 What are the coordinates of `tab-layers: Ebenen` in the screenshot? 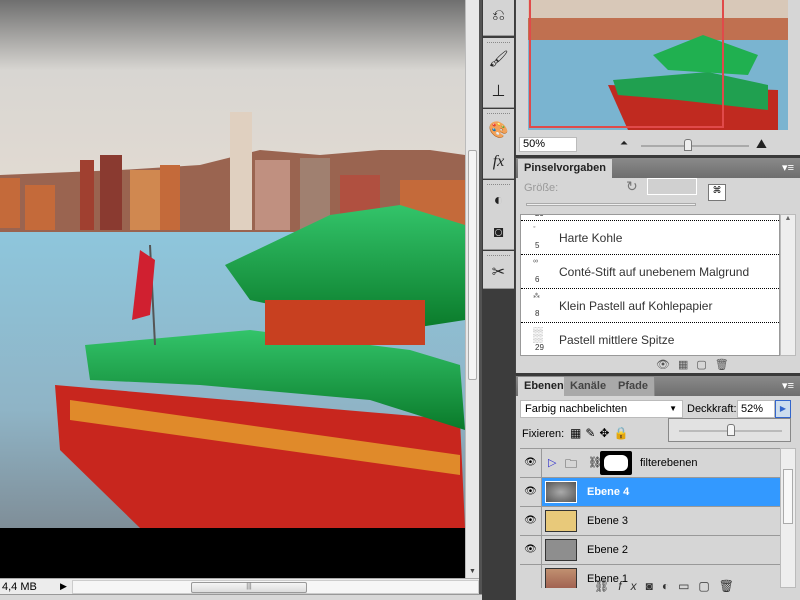 It's located at (544, 386).